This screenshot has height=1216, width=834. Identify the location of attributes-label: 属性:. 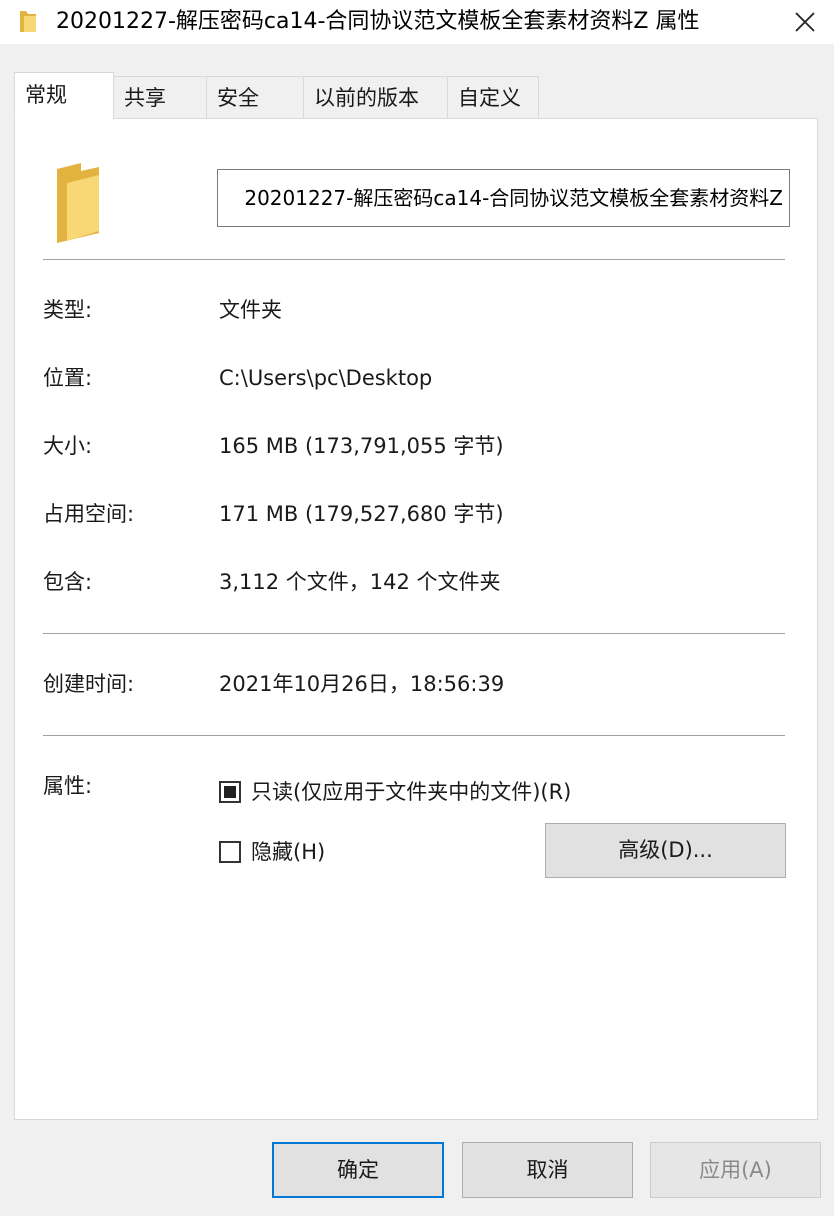
(68, 786).